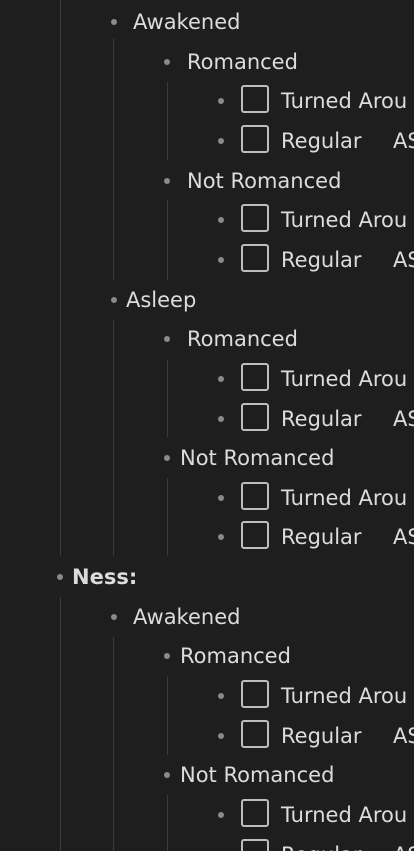 Image resolution: width=414 pixels, height=851 pixels. I want to click on list-item: Asleep, so click(207, 300).